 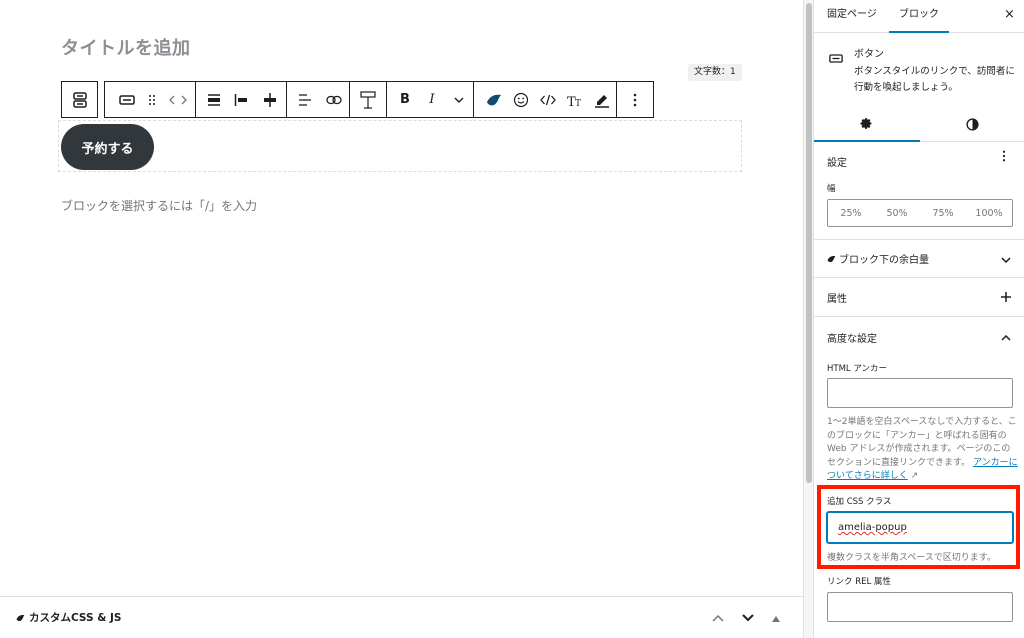 I want to click on italic-button: I, so click(x=432, y=99).